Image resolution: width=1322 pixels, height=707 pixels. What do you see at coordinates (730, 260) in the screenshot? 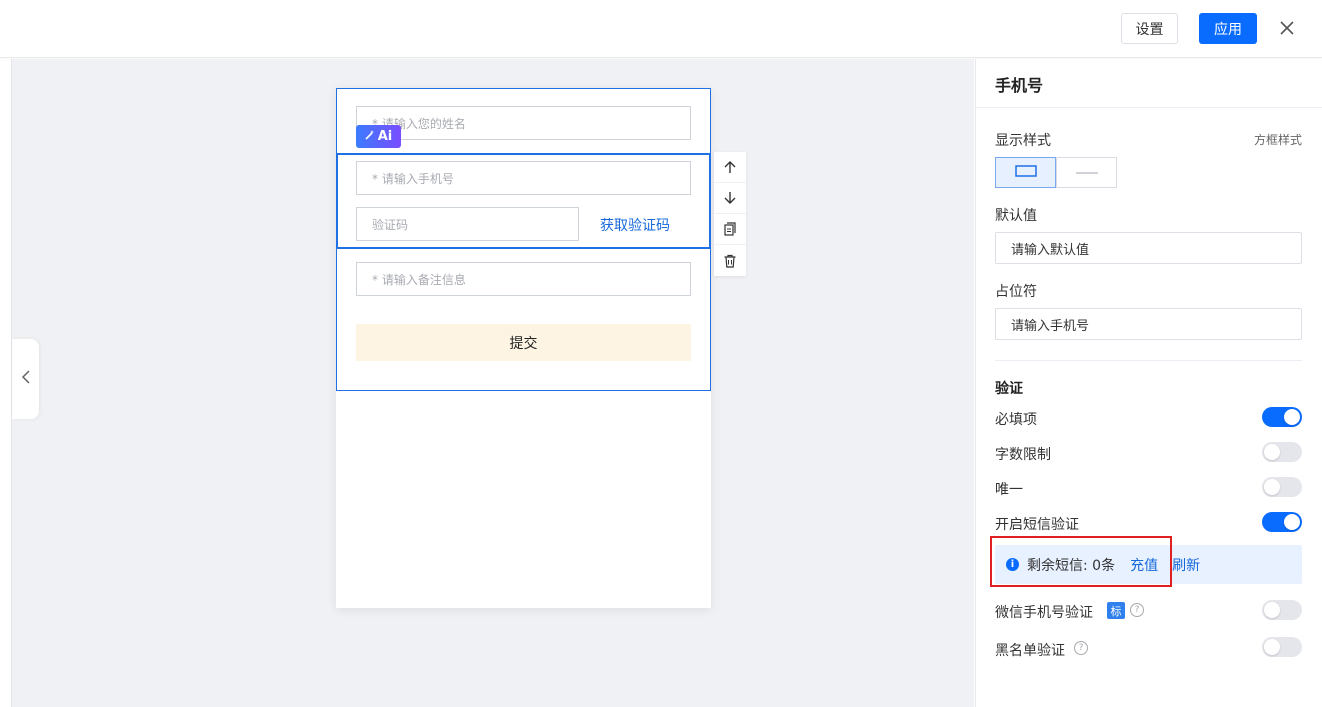
I see `delete-icon` at bounding box center [730, 260].